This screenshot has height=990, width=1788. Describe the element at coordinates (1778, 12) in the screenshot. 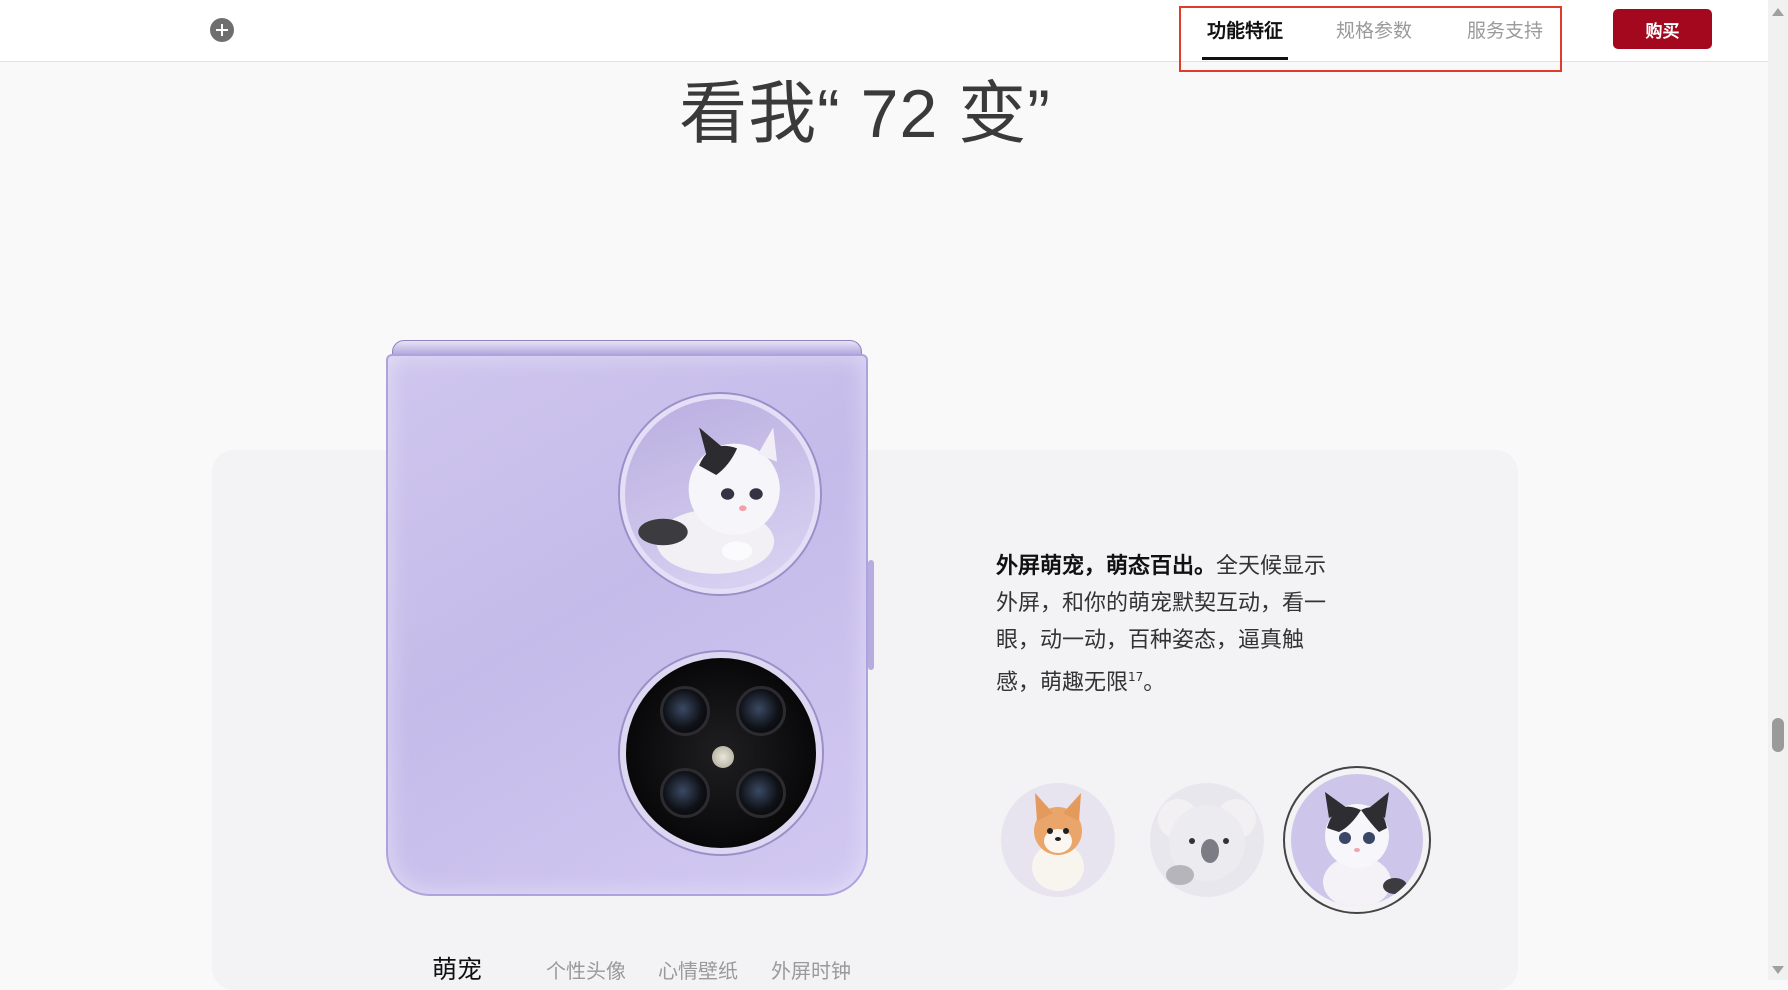

I see `scroll-up-arrow-icon` at that location.